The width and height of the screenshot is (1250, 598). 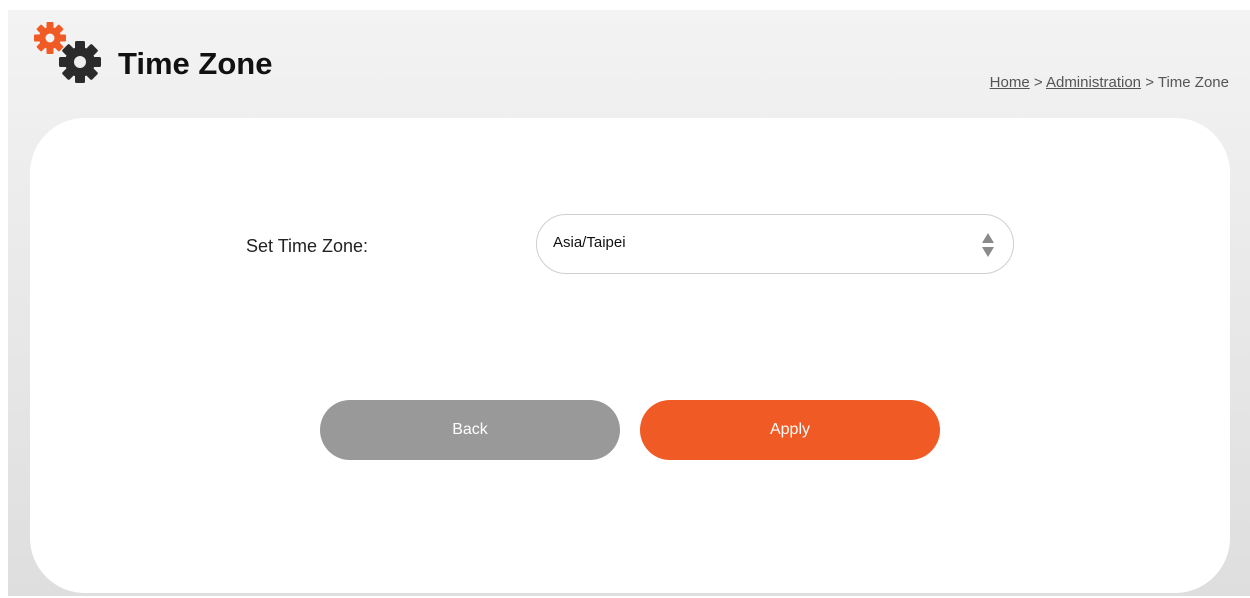 I want to click on page-title: Time Zone, so click(x=195, y=63).